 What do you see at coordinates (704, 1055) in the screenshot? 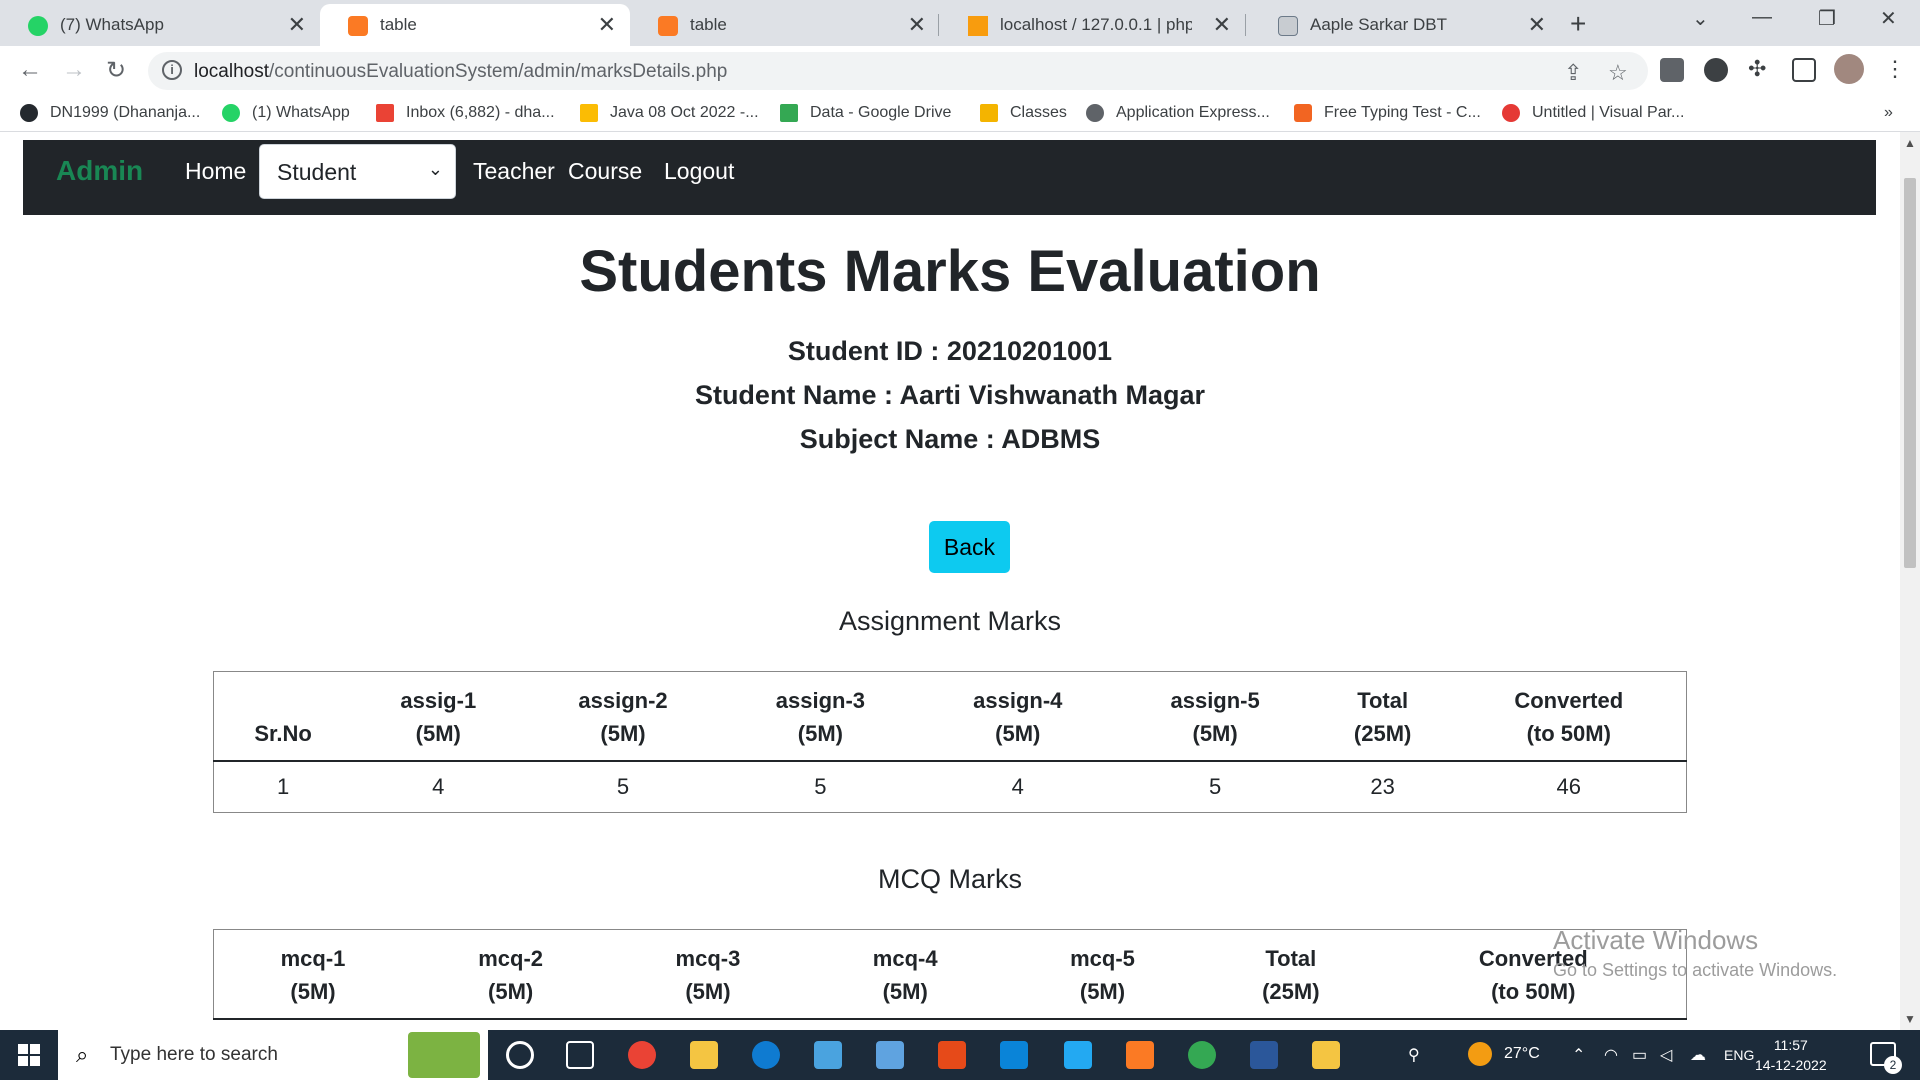
I see `file-explorer-icon` at bounding box center [704, 1055].